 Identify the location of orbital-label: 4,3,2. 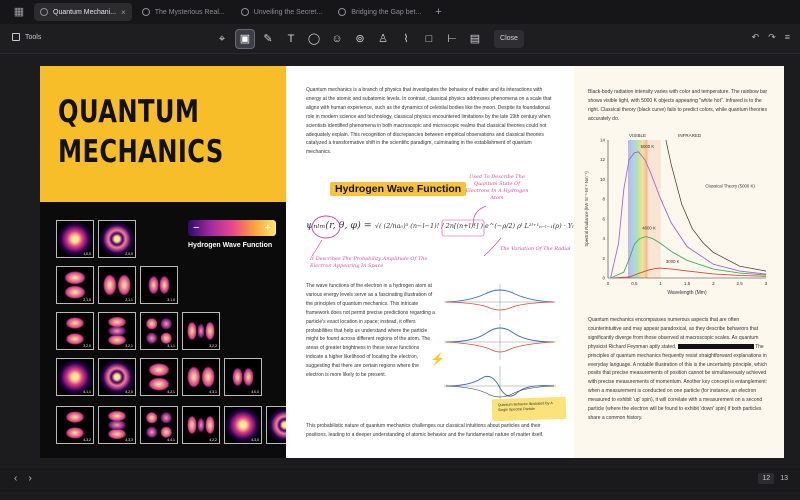
(87, 440).